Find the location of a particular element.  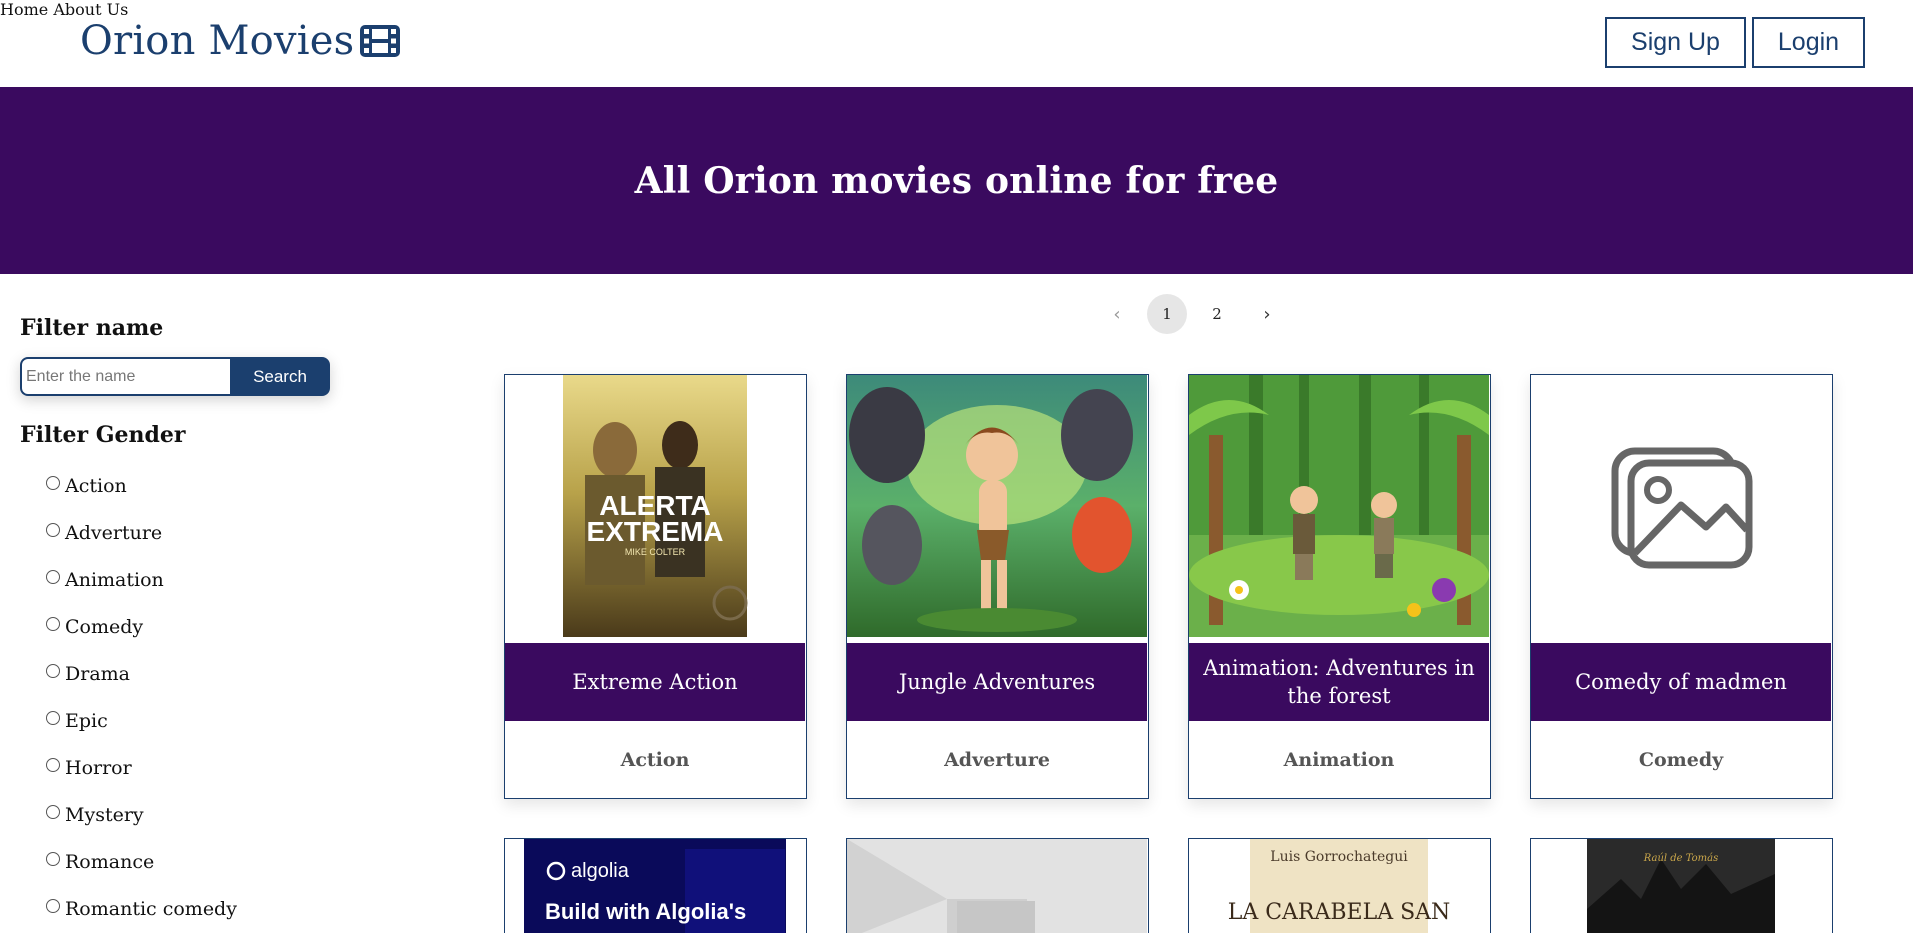

genre-label: Adverture is located at coordinates (114, 532).